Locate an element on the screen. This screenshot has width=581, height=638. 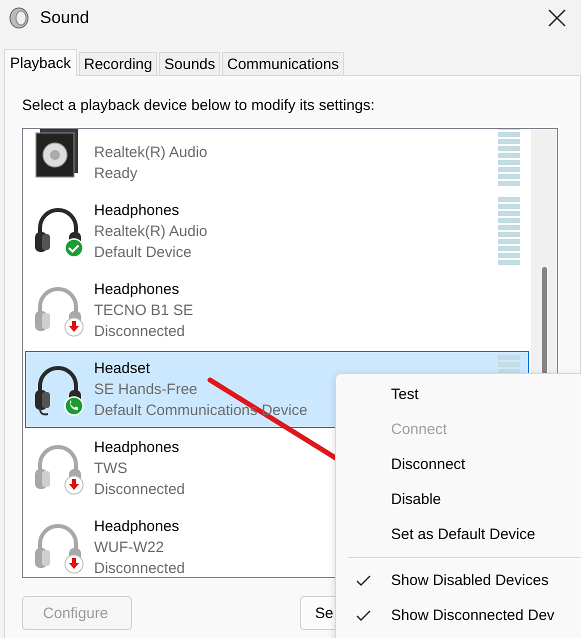
device-name: Headset is located at coordinates (122, 369).